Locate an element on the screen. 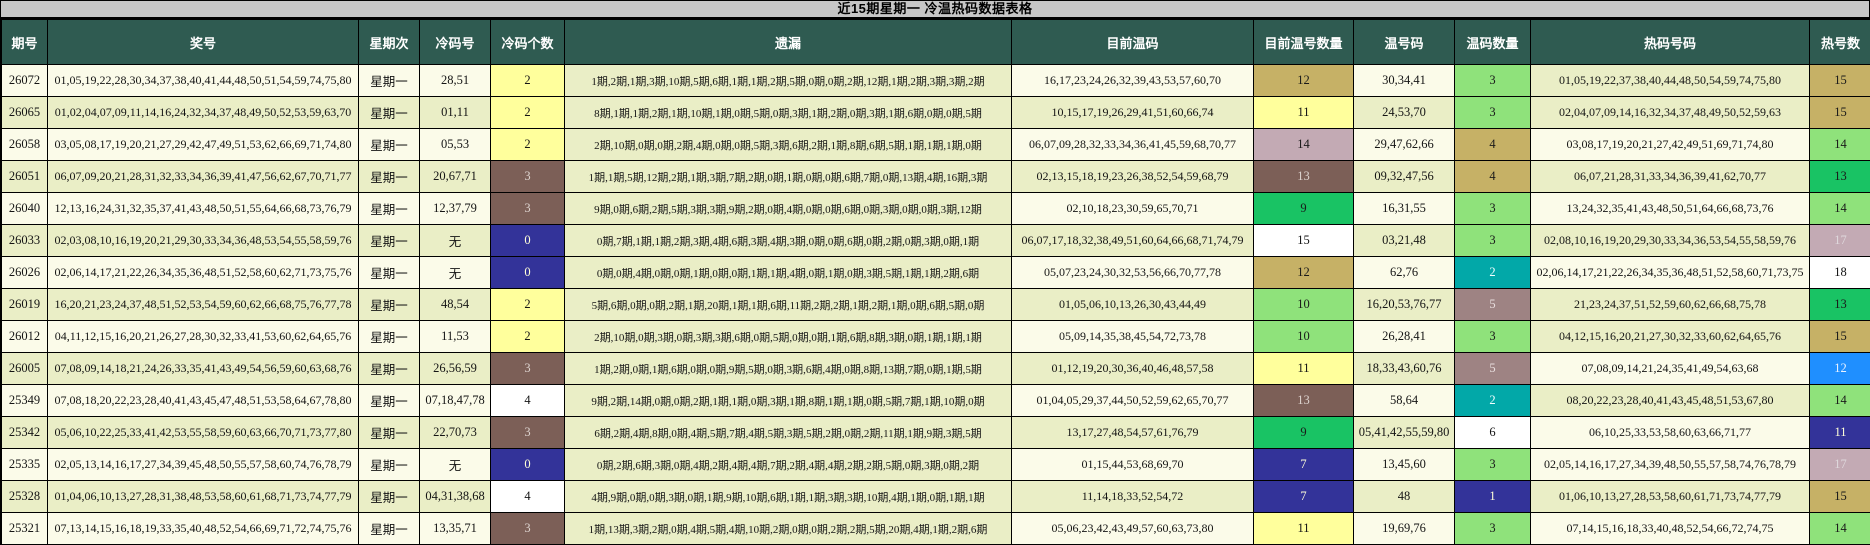  cell-period: 26040 is located at coordinates (25, 209).